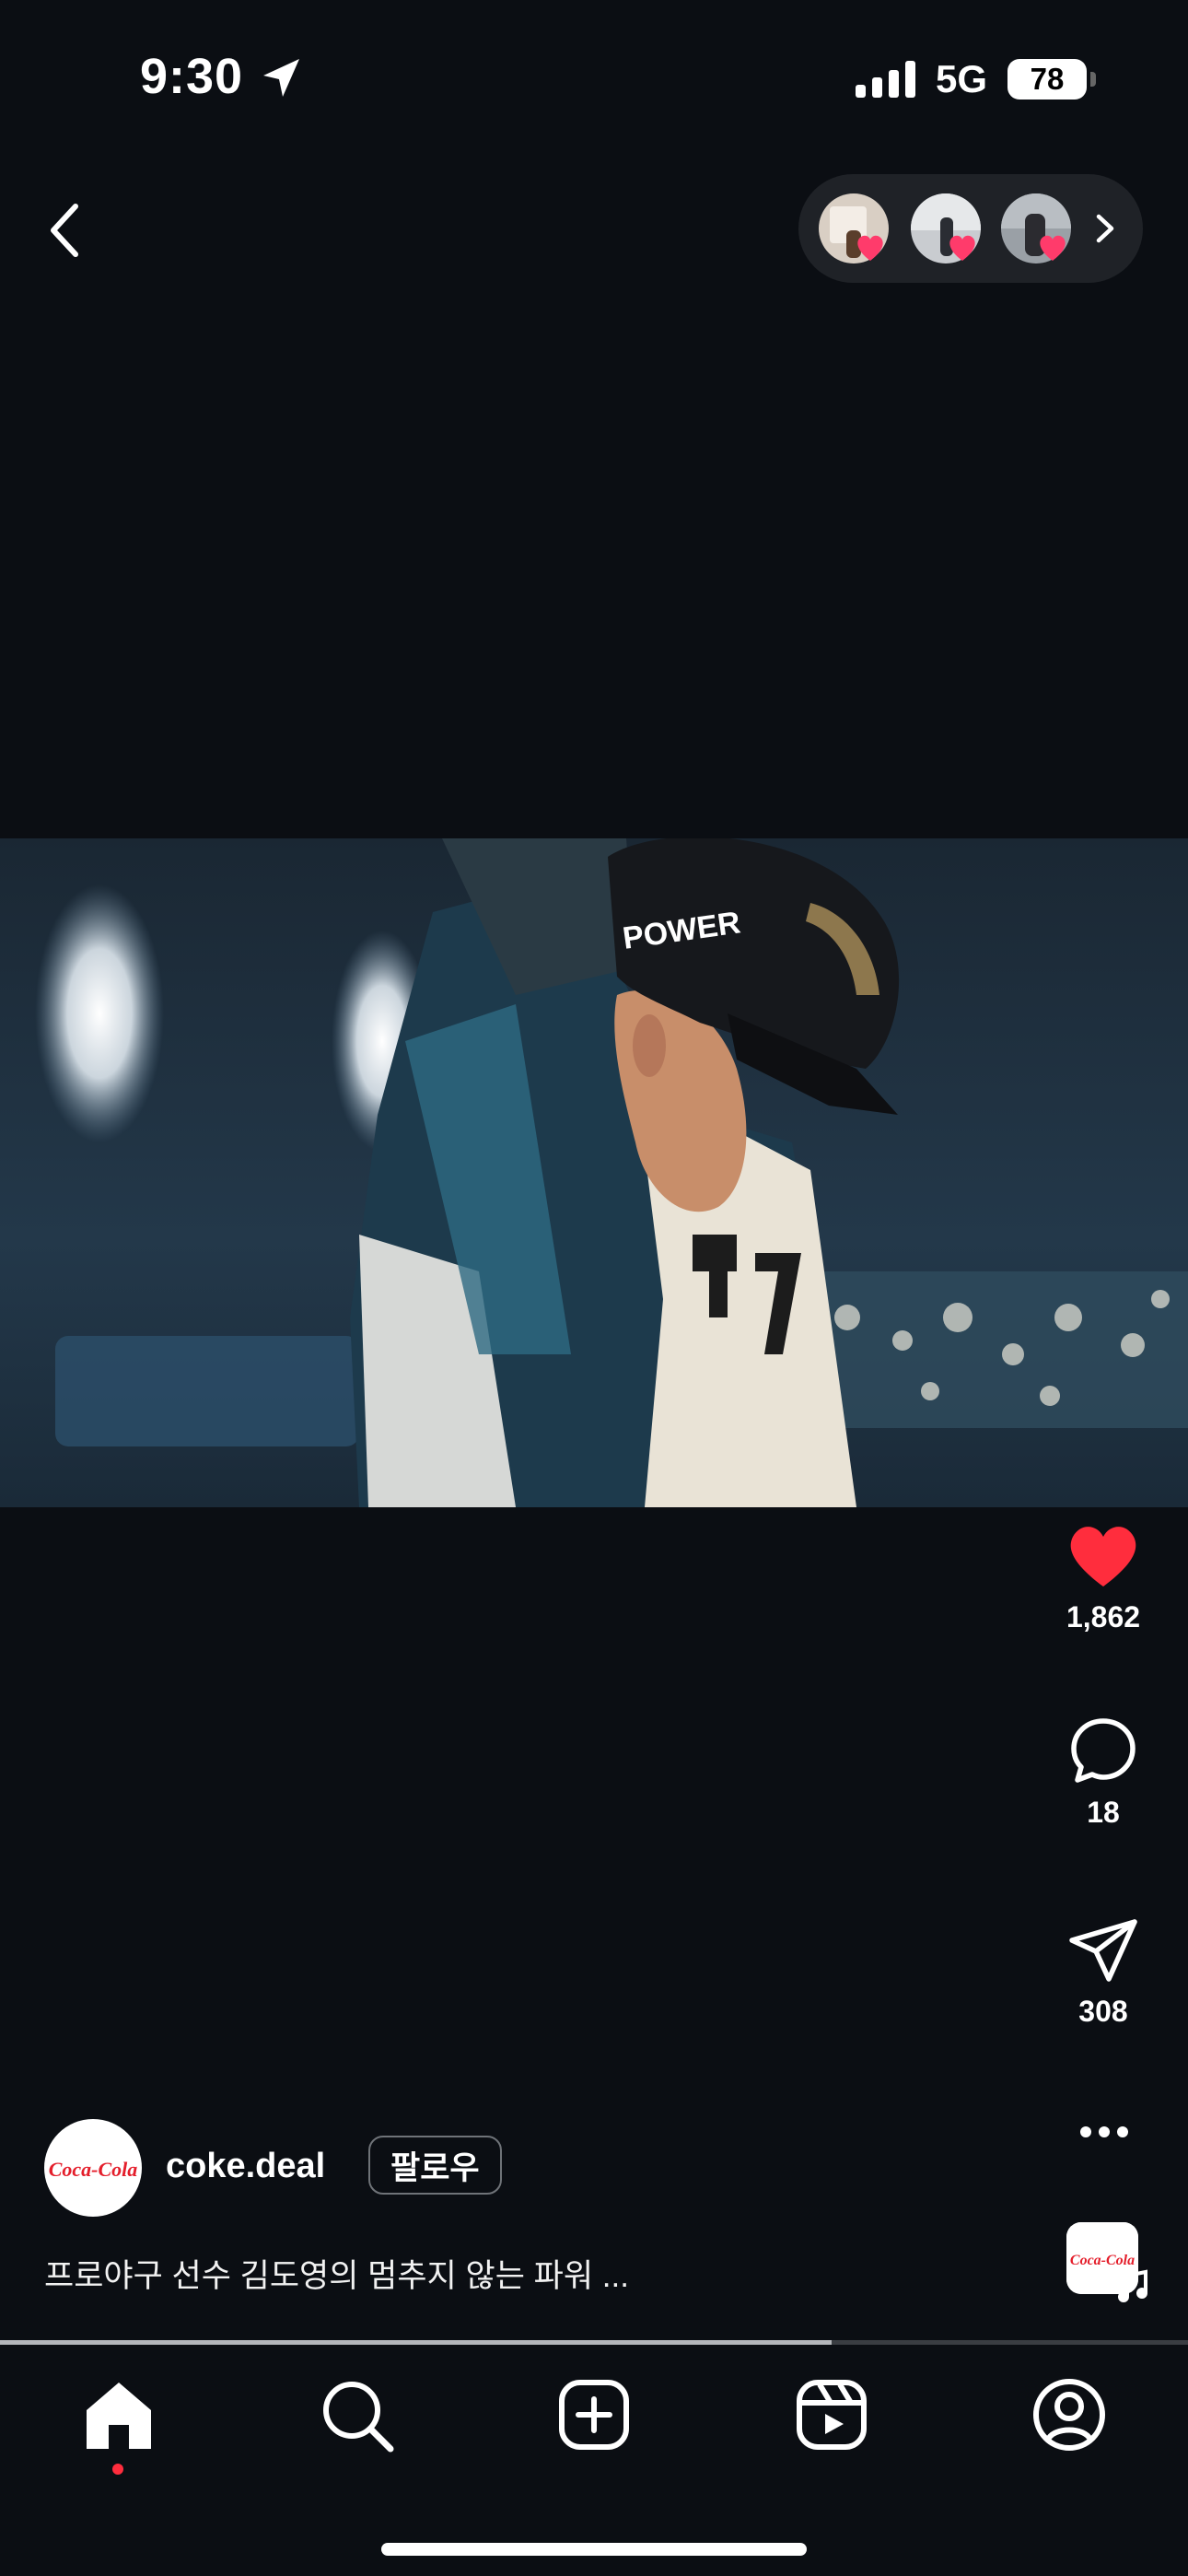 The height and width of the screenshot is (2576, 1188). I want to click on home-icon, so click(119, 2414).